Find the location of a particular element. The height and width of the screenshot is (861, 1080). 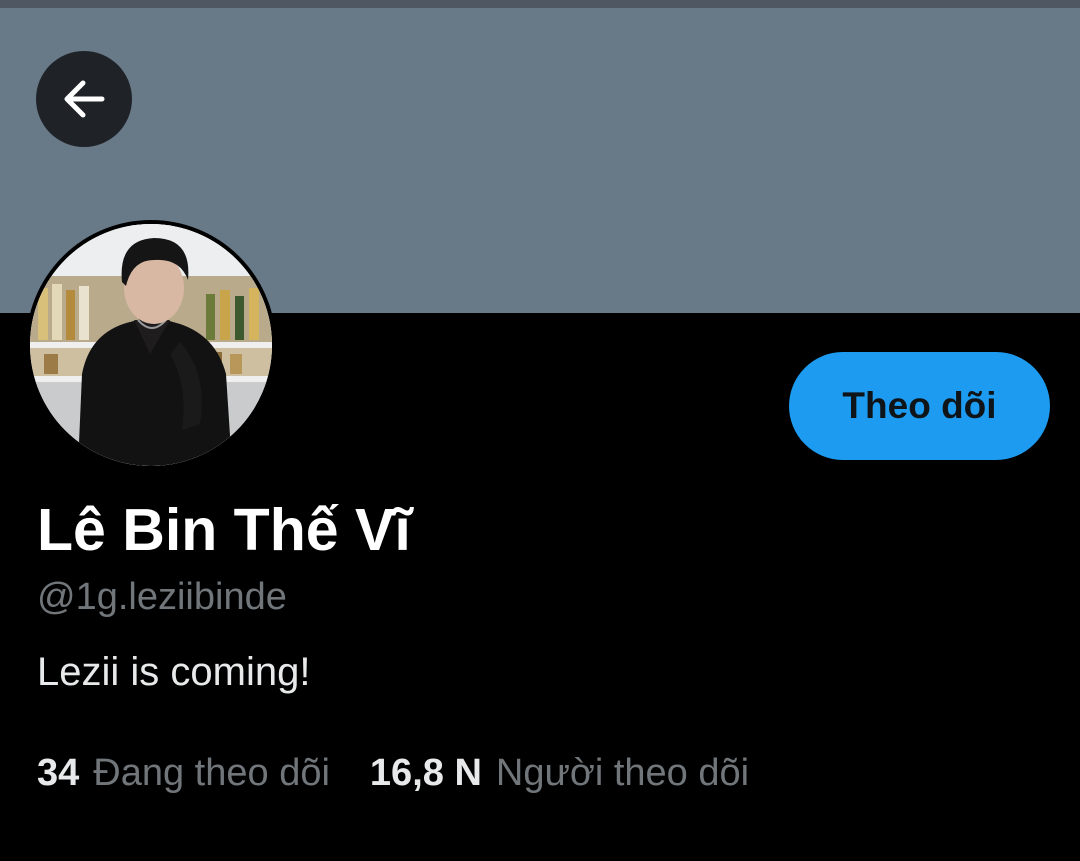

user-handle: @1g.leziibinde is located at coordinates (162, 597).